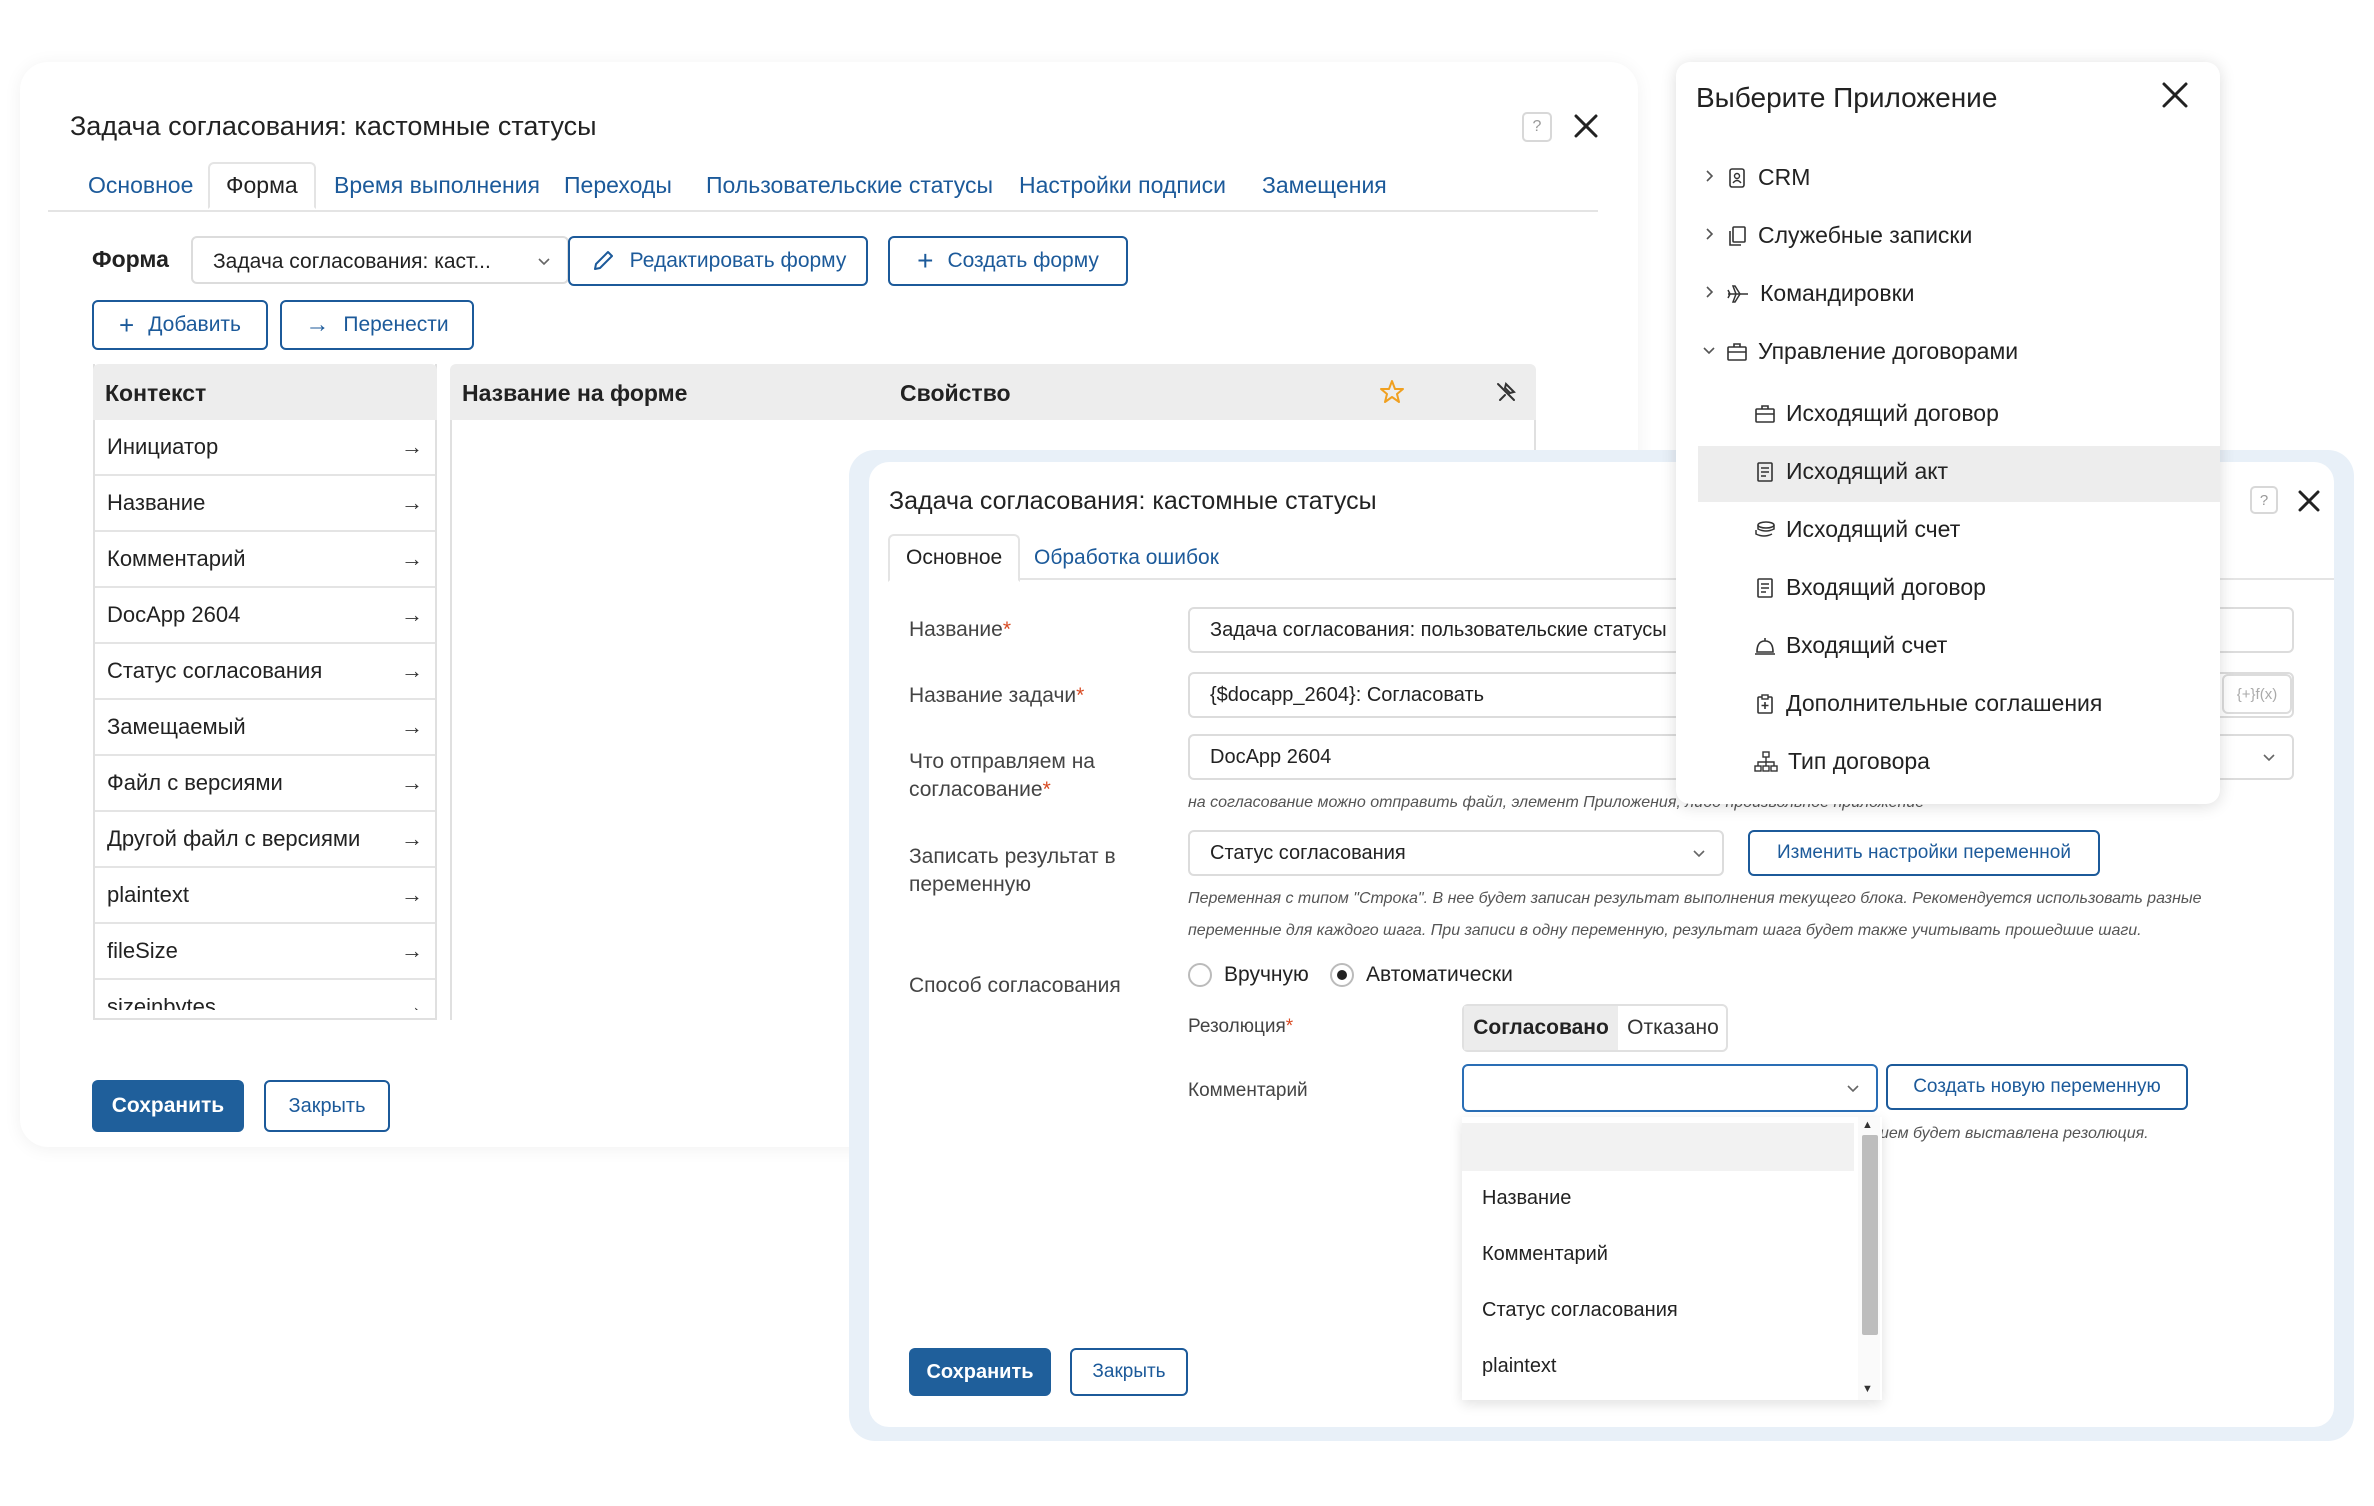  Describe the element at coordinates (1859, 761) in the screenshot. I see `tree-item-label: Тип договора` at that location.